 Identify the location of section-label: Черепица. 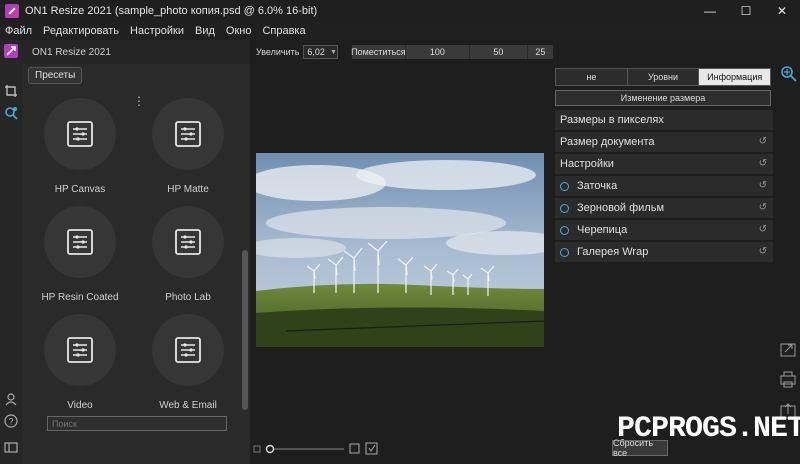
(602, 230).